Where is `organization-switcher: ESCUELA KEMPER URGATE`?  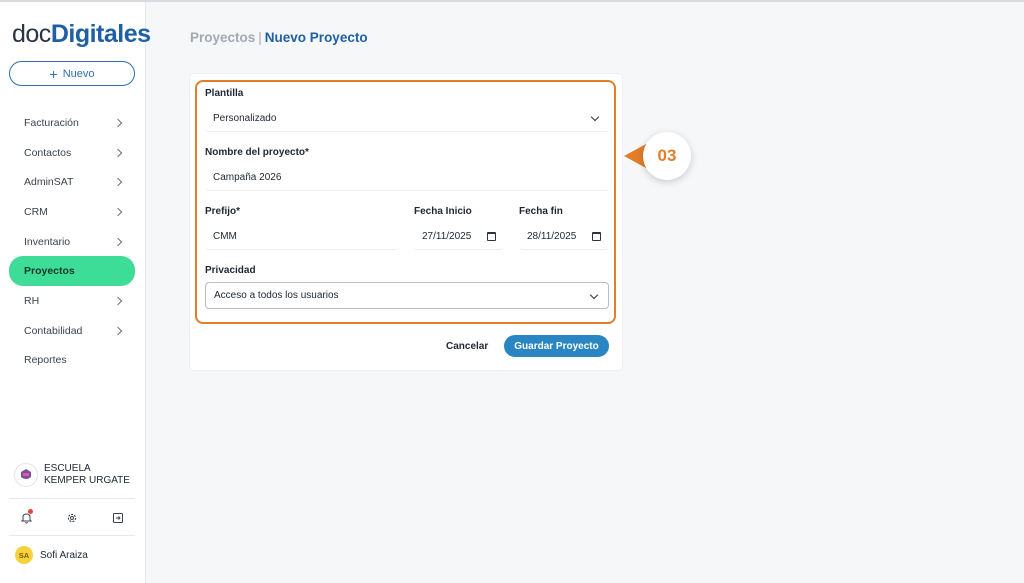
organization-switcher: ESCUELA KEMPER URGATE is located at coordinates (73, 475).